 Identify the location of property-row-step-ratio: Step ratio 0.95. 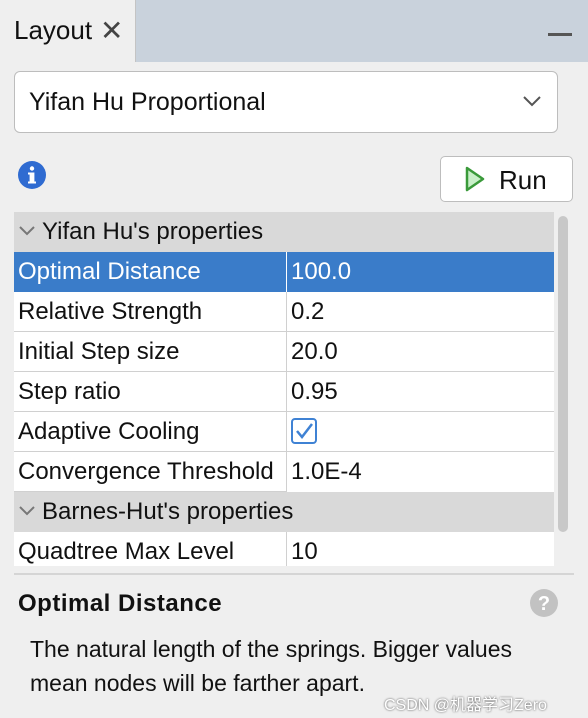
(284, 392).